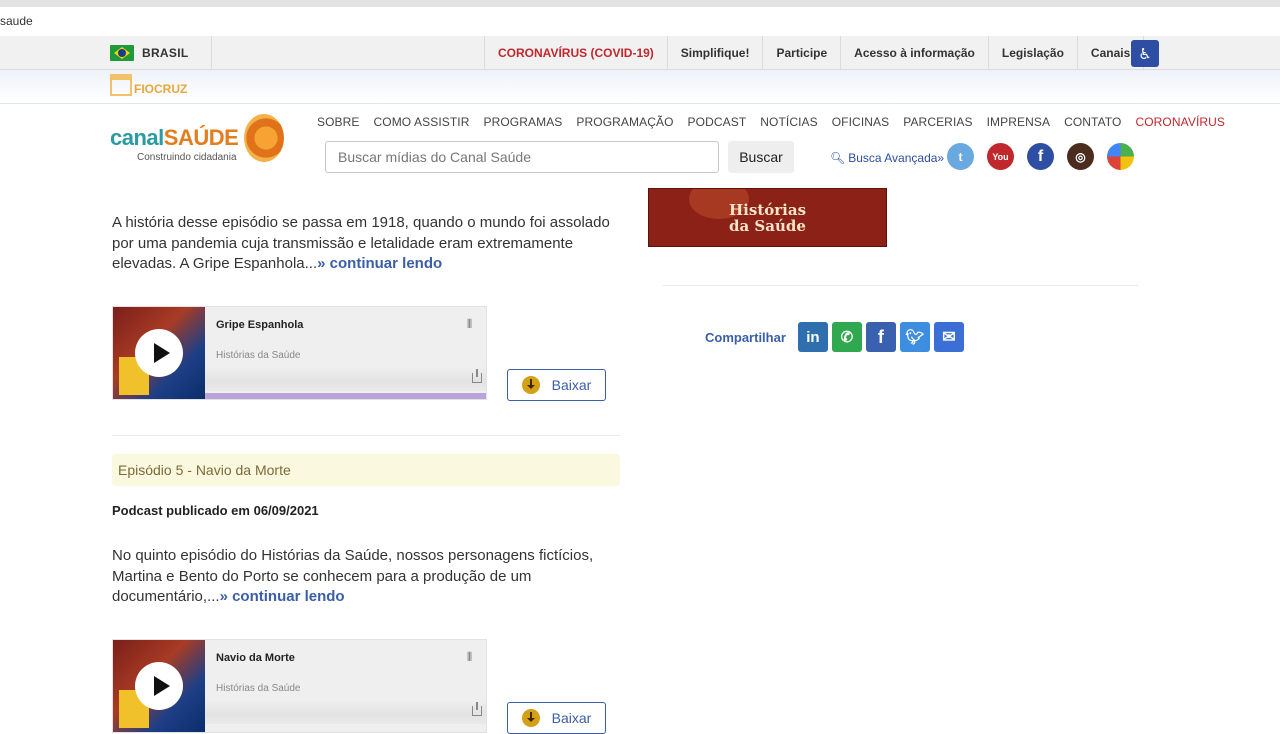  Describe the element at coordinates (900, 285) in the screenshot. I see `sidebar-divider` at that location.